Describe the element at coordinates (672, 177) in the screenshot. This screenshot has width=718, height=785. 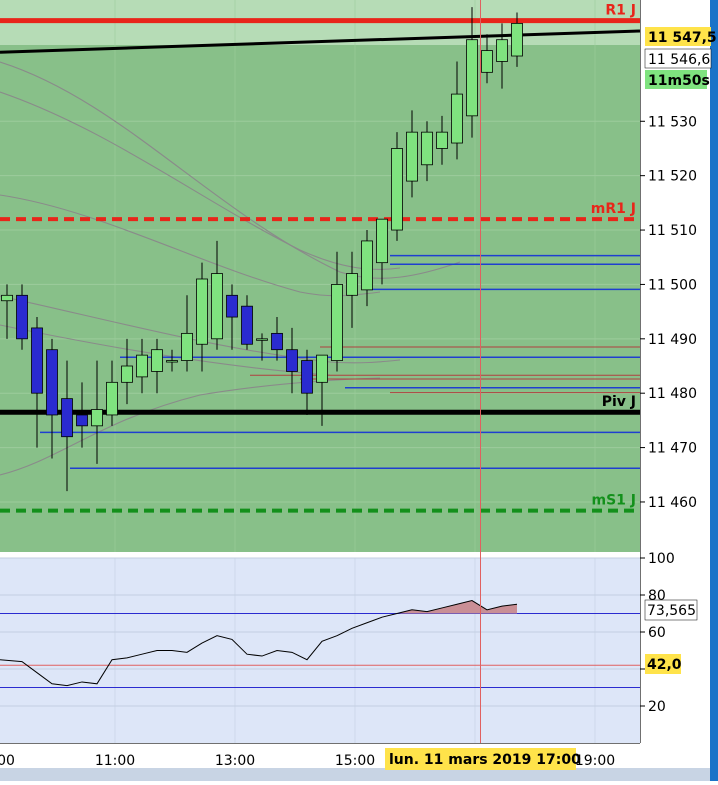
I see `price-axis-label: 11 520` at that location.